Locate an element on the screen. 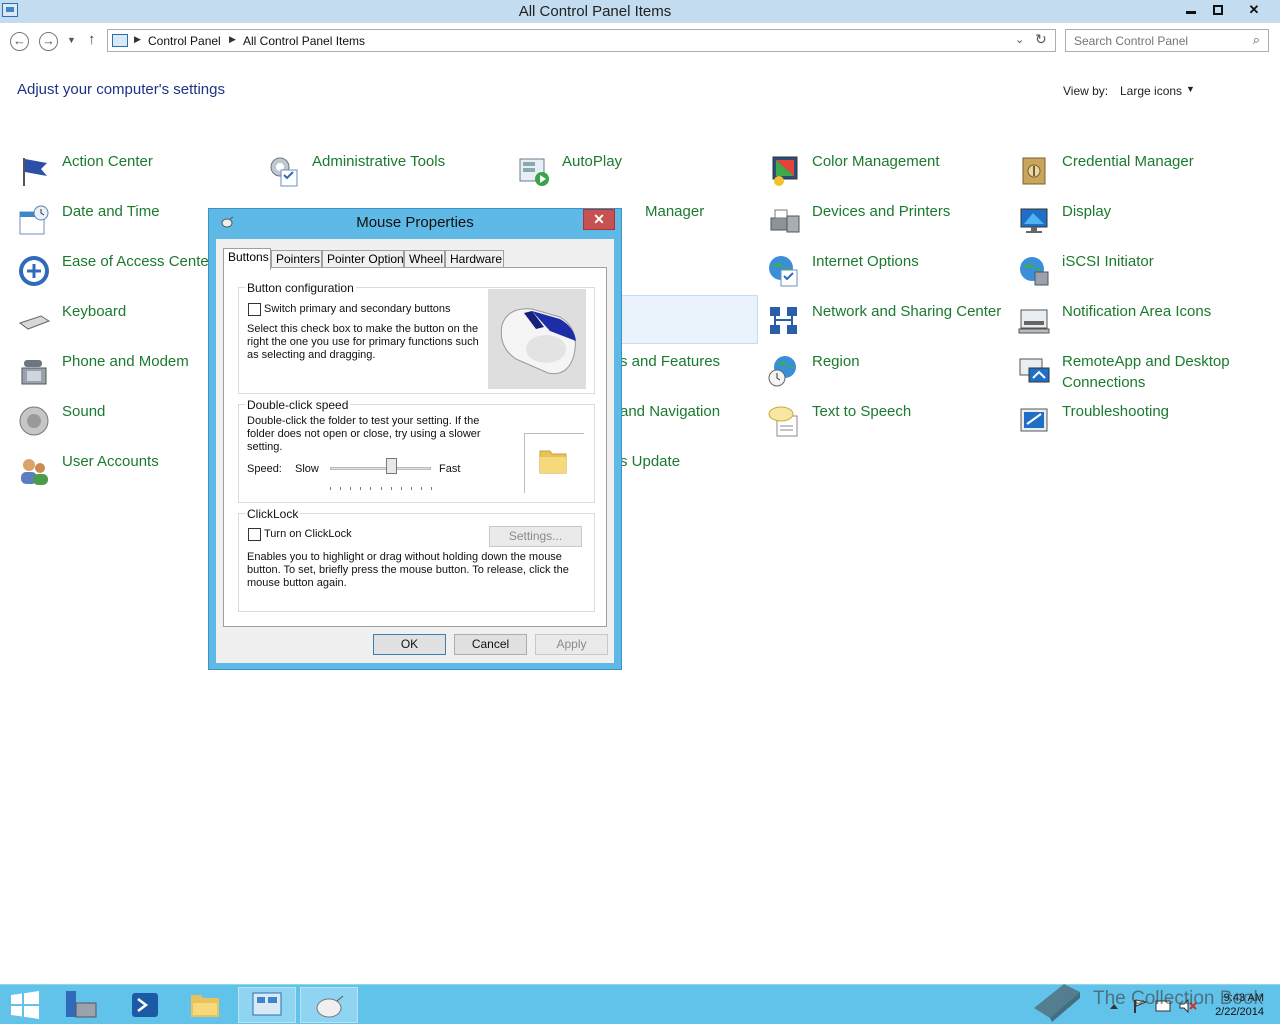 The height and width of the screenshot is (1024, 1280). group-label: Button configuration is located at coordinates (300, 288).